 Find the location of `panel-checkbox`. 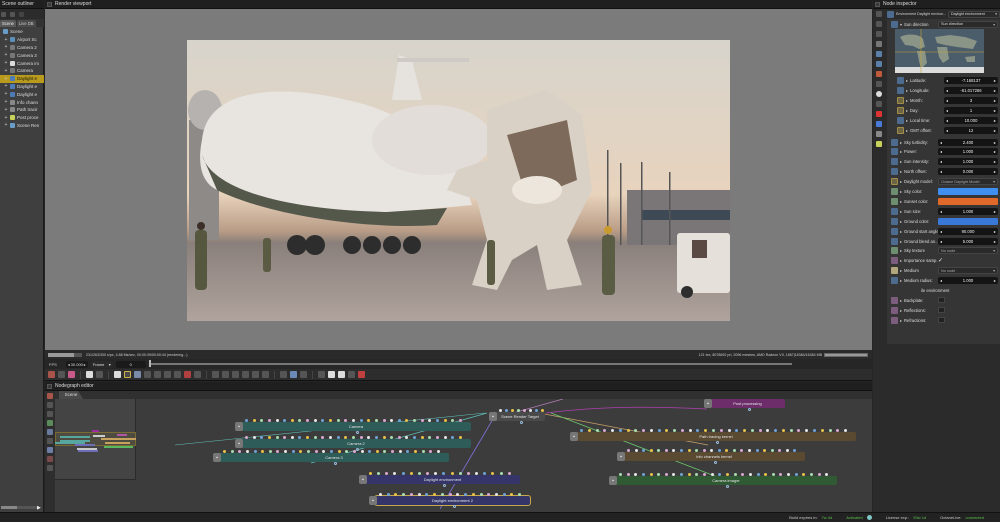

panel-checkbox is located at coordinates (49, 386).